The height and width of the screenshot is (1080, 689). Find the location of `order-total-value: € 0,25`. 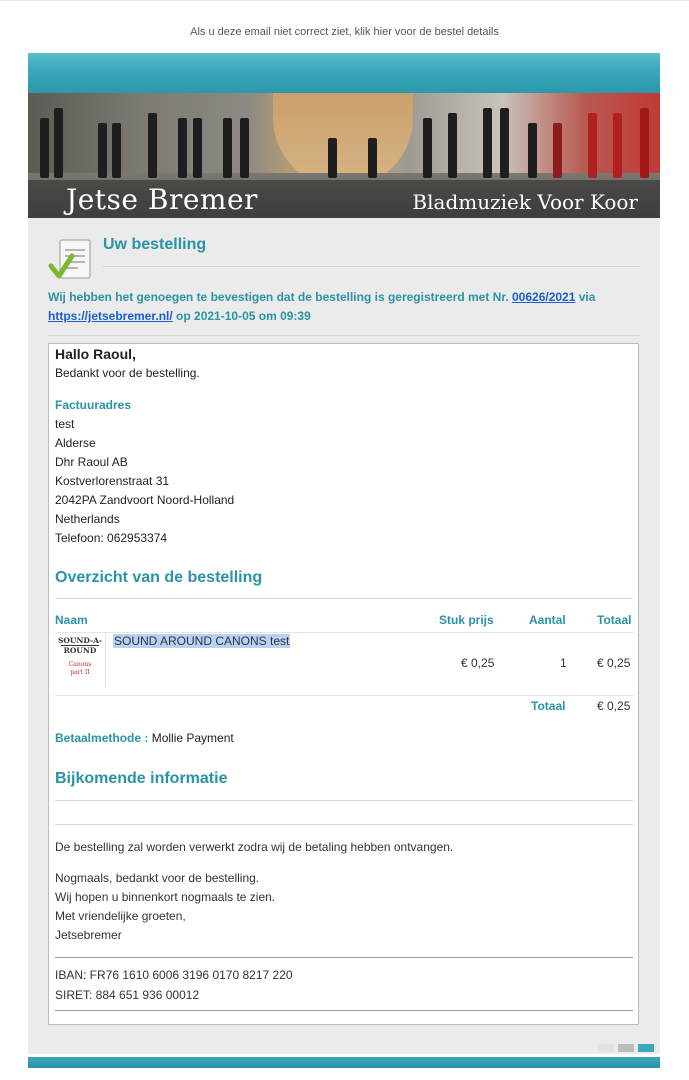

order-total-value: € 0,25 is located at coordinates (614, 706).